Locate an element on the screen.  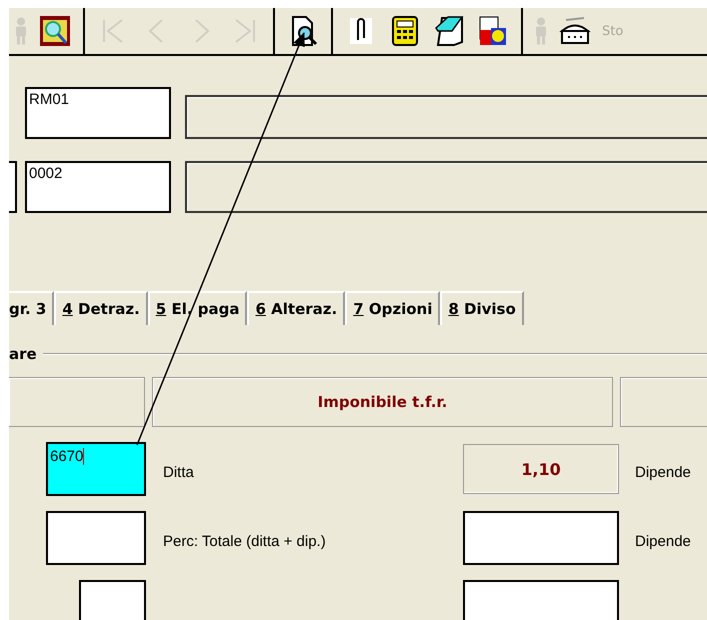
group-title: are is located at coordinates (23, 354).